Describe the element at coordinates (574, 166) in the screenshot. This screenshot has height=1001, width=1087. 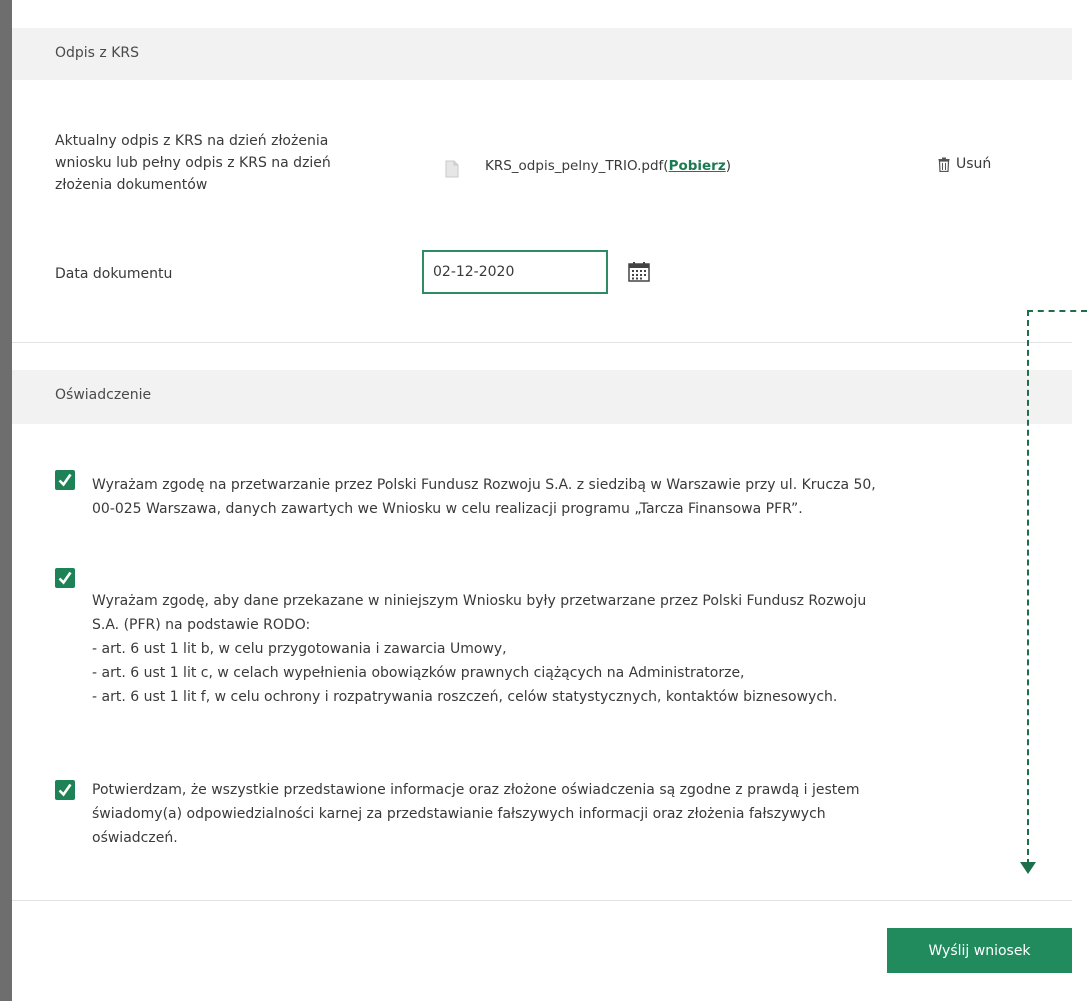
I see `file-name: KRS_odpis_pelny_TRIO.pdf` at that location.